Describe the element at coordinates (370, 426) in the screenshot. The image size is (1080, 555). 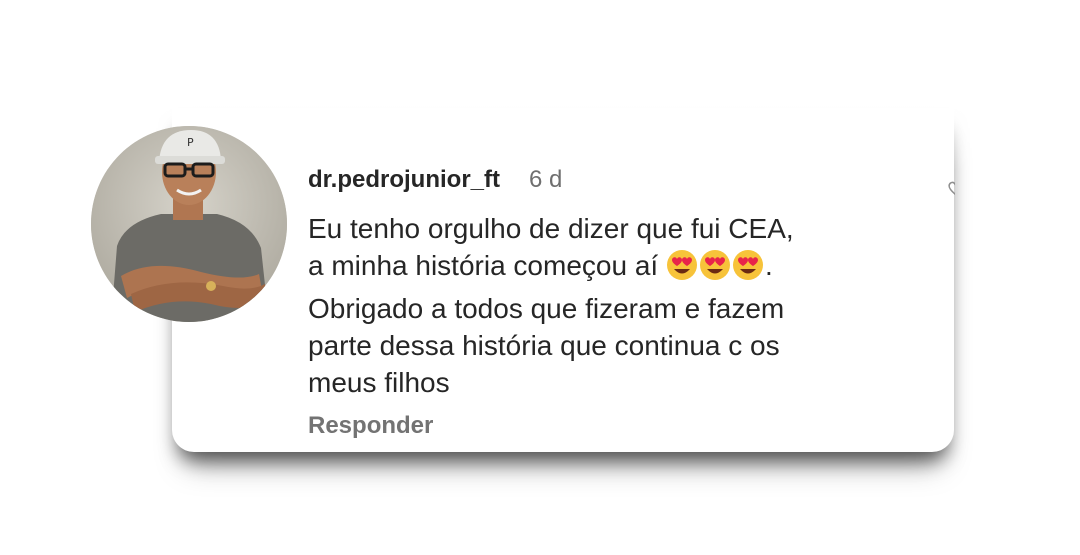
I see `reply-button: Responder` at that location.